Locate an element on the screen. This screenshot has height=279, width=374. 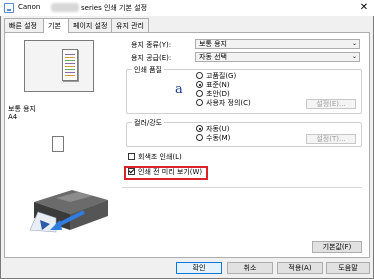
window-title-suffix: series 인쇄 기본 설정 is located at coordinates (114, 8).